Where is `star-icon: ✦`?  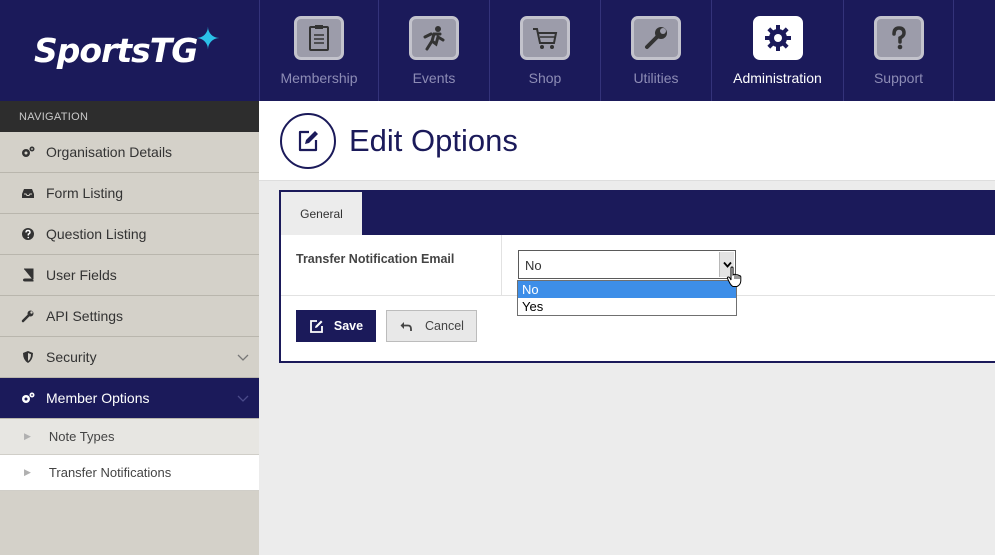 star-icon: ✦ is located at coordinates (208, 39).